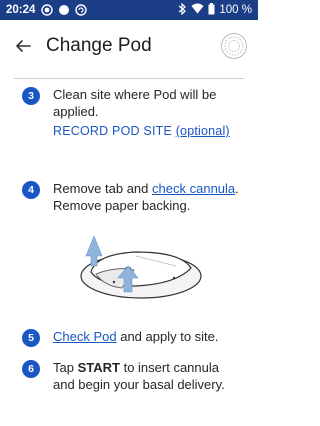 The image size is (320, 426). I want to click on wifi-icon, so click(197, 10).